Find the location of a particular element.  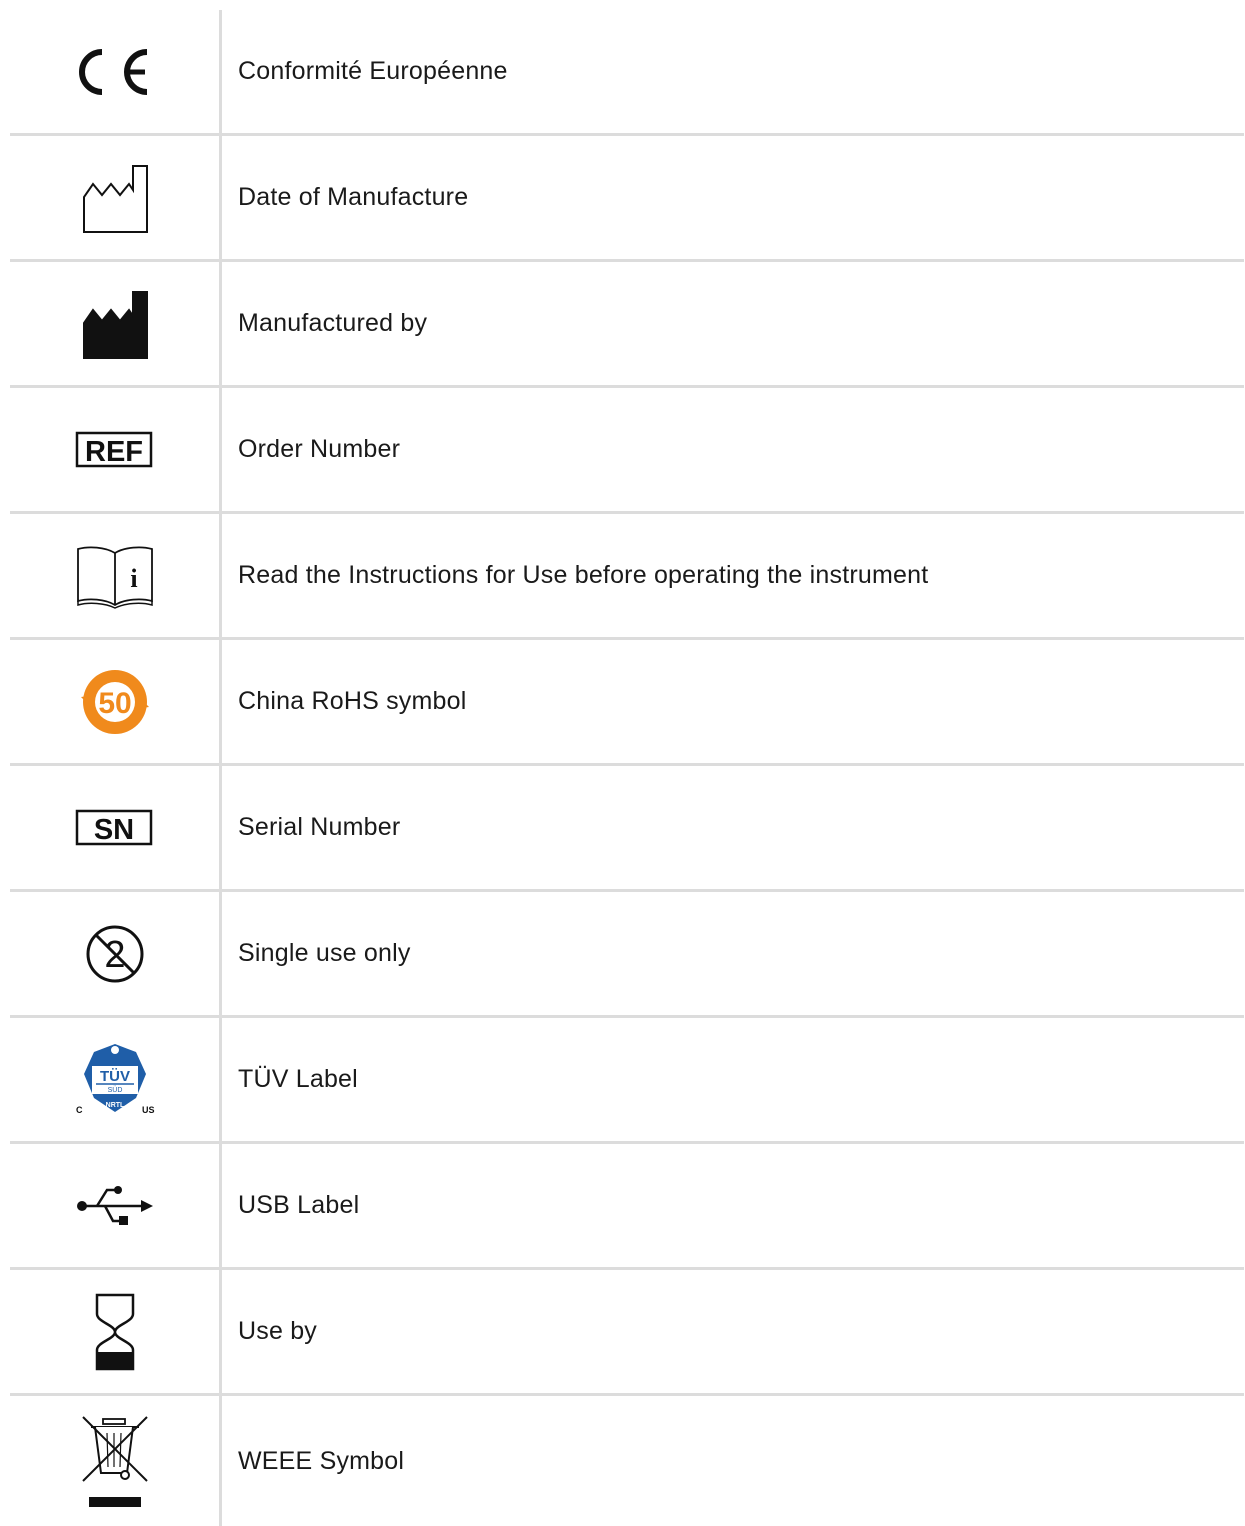

use-by-icon is located at coordinates (114, 1331).